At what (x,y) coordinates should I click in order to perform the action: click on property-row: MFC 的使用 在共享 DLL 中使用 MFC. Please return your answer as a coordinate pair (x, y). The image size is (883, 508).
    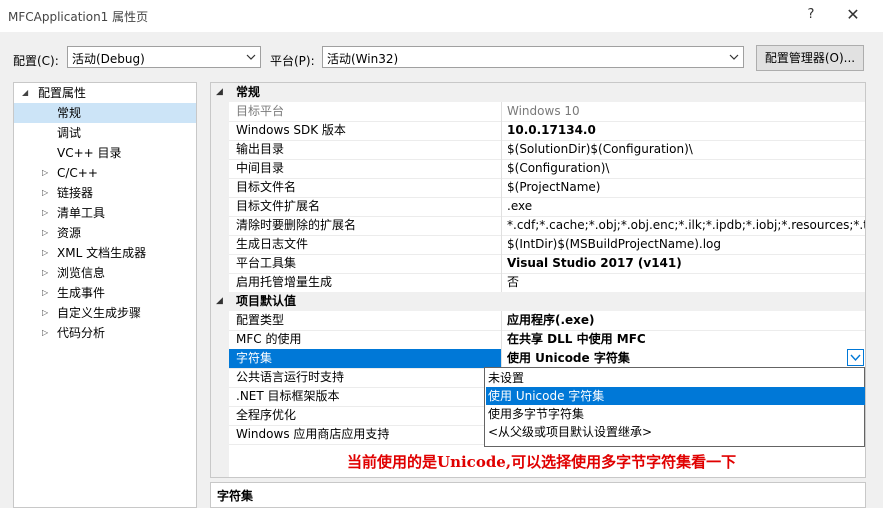
    Looking at the image, I should click on (547, 340).